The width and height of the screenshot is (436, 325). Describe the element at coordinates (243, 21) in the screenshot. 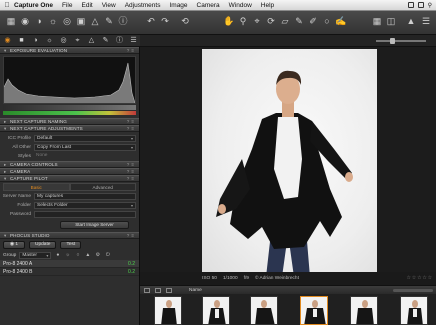

I see `zoom-tool-icon: ⚲` at that location.